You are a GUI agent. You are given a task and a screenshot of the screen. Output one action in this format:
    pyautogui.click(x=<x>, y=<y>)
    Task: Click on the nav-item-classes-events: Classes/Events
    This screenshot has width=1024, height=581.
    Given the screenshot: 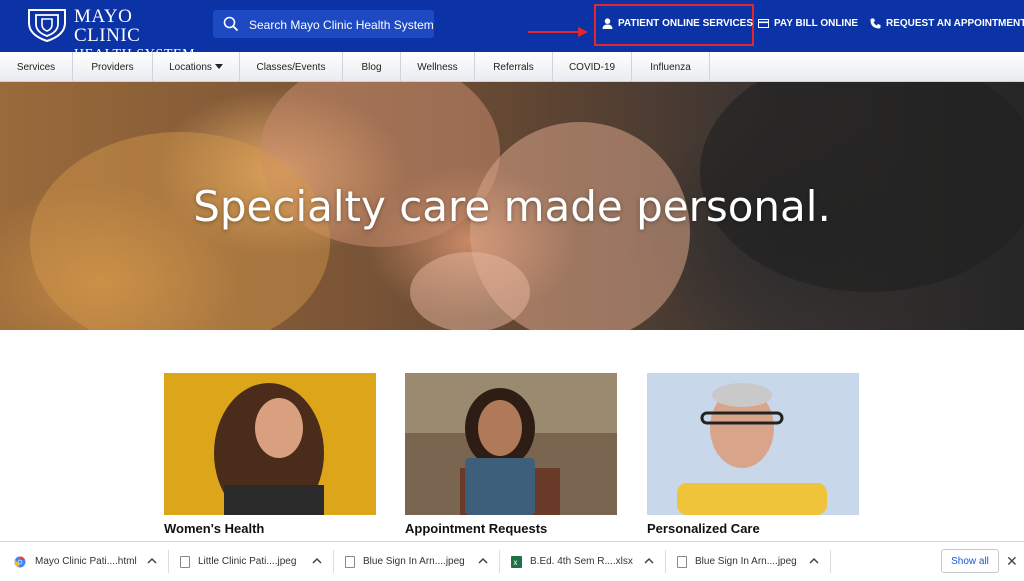 What is the action you would take?
    pyautogui.click(x=291, y=67)
    